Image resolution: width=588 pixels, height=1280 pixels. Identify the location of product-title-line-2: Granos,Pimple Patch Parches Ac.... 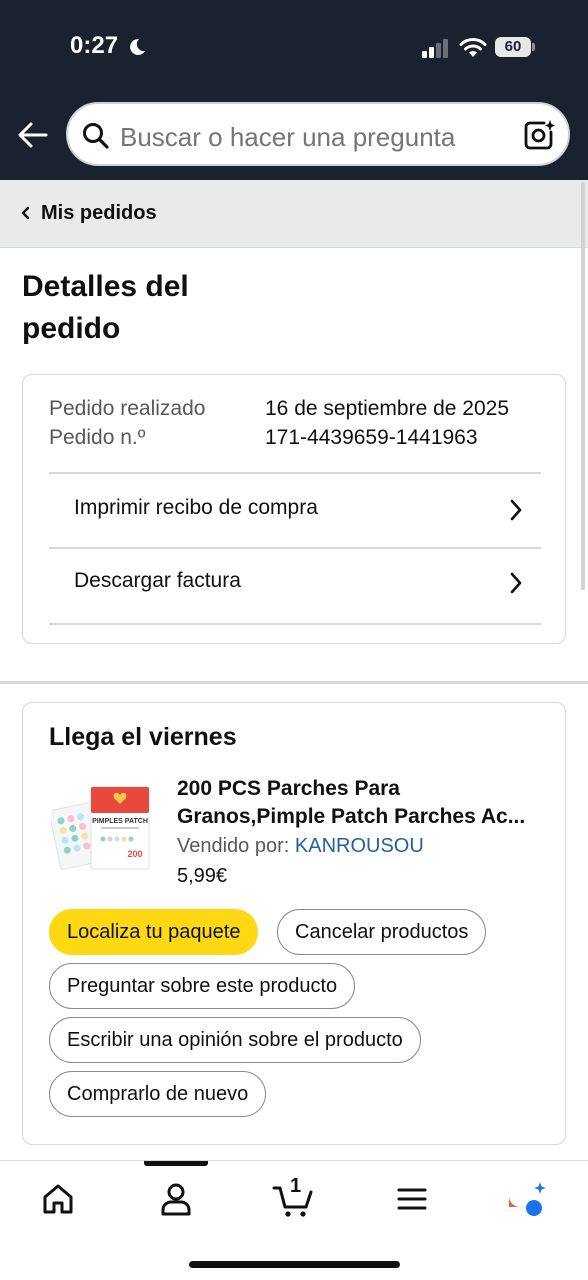
(351, 816).